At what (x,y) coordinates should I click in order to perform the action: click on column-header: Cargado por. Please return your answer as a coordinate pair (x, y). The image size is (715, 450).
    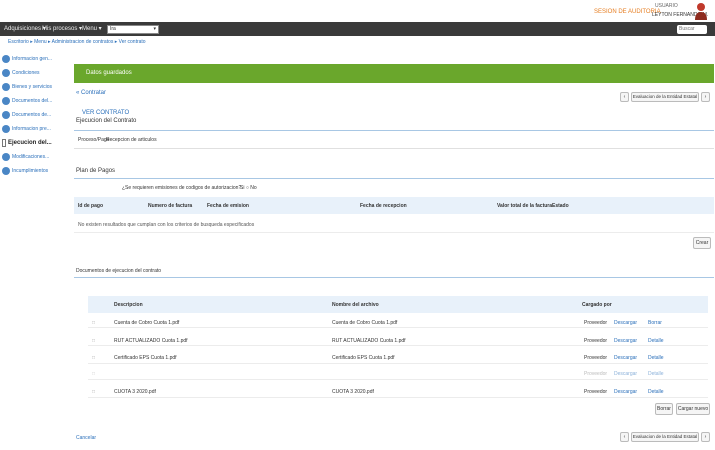
    Looking at the image, I should click on (597, 305).